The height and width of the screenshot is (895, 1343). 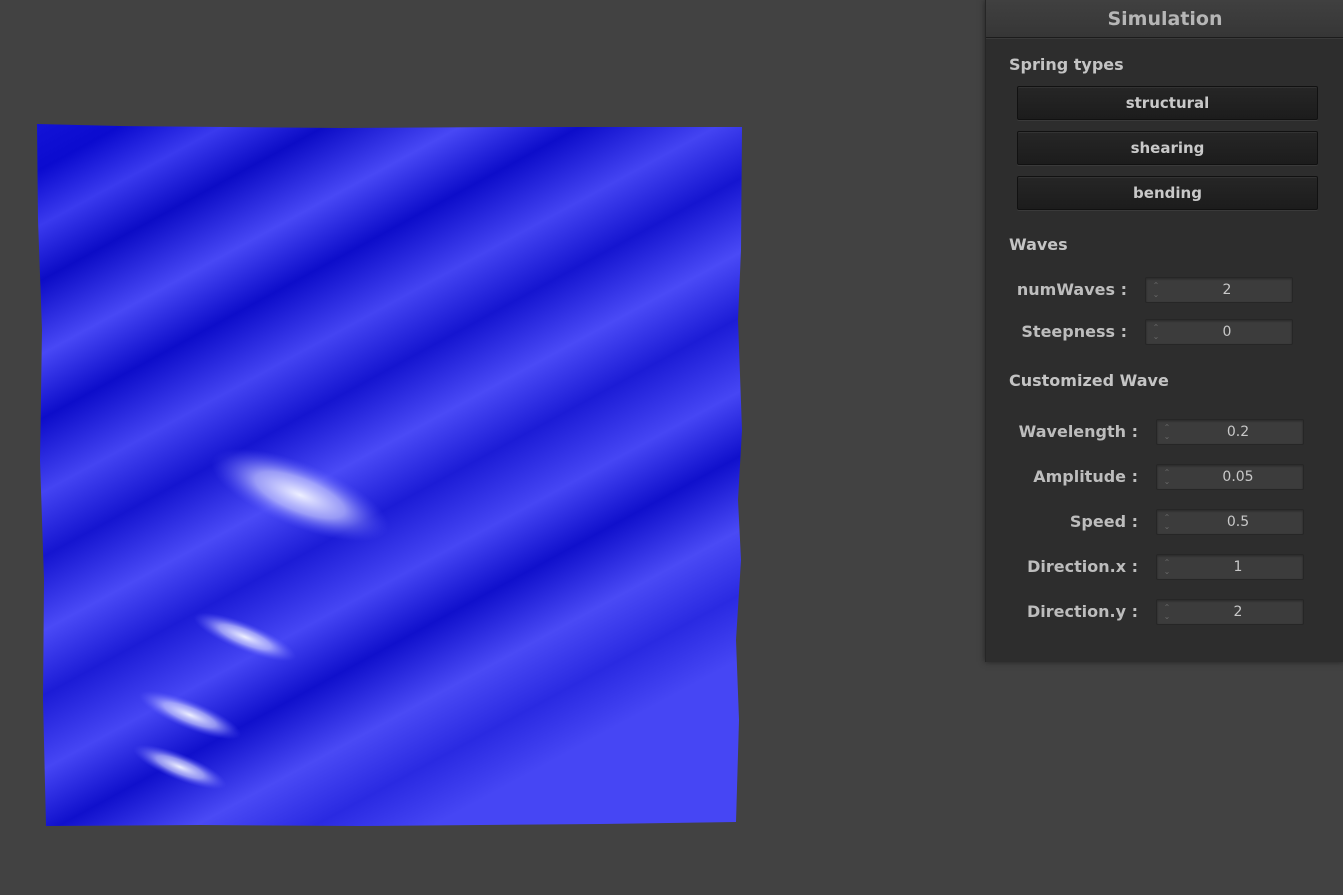 I want to click on shearing-button: shearing, so click(x=1167, y=148).